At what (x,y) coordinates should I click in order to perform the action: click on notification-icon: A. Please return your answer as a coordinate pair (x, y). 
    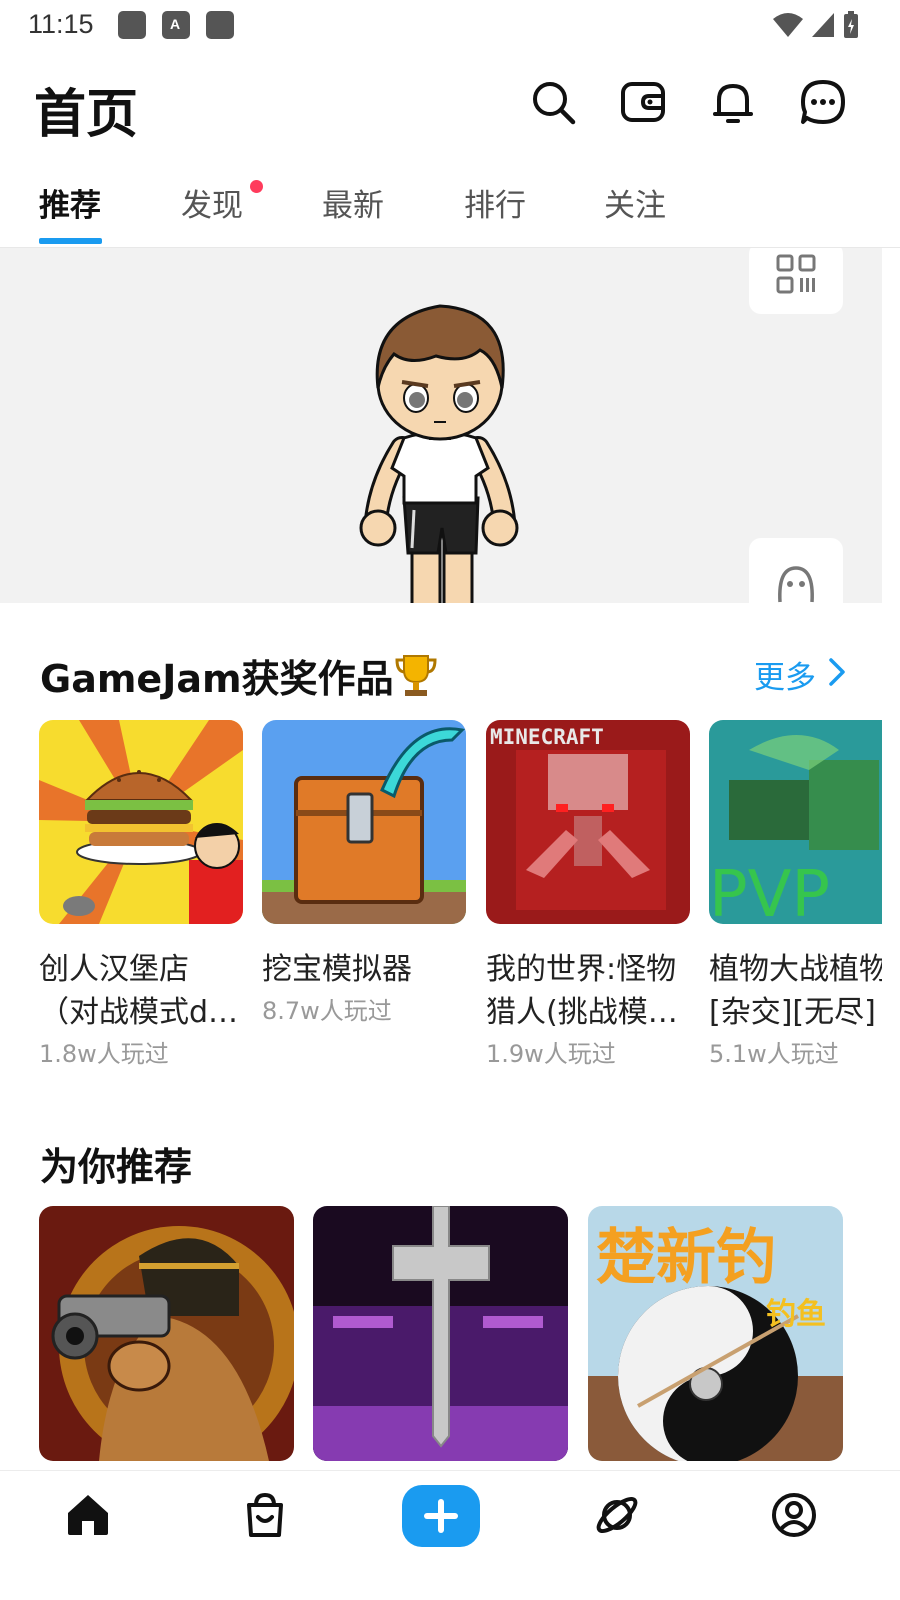
    Looking at the image, I should click on (176, 25).